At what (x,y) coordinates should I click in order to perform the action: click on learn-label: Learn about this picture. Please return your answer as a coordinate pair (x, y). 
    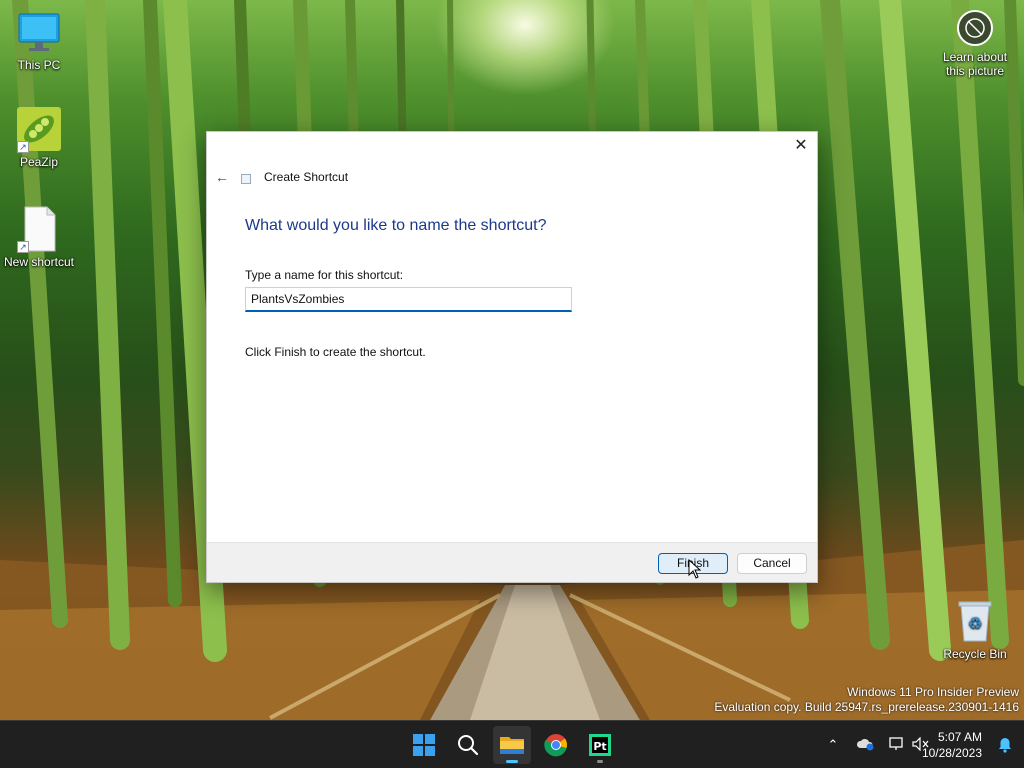
    Looking at the image, I should click on (975, 64).